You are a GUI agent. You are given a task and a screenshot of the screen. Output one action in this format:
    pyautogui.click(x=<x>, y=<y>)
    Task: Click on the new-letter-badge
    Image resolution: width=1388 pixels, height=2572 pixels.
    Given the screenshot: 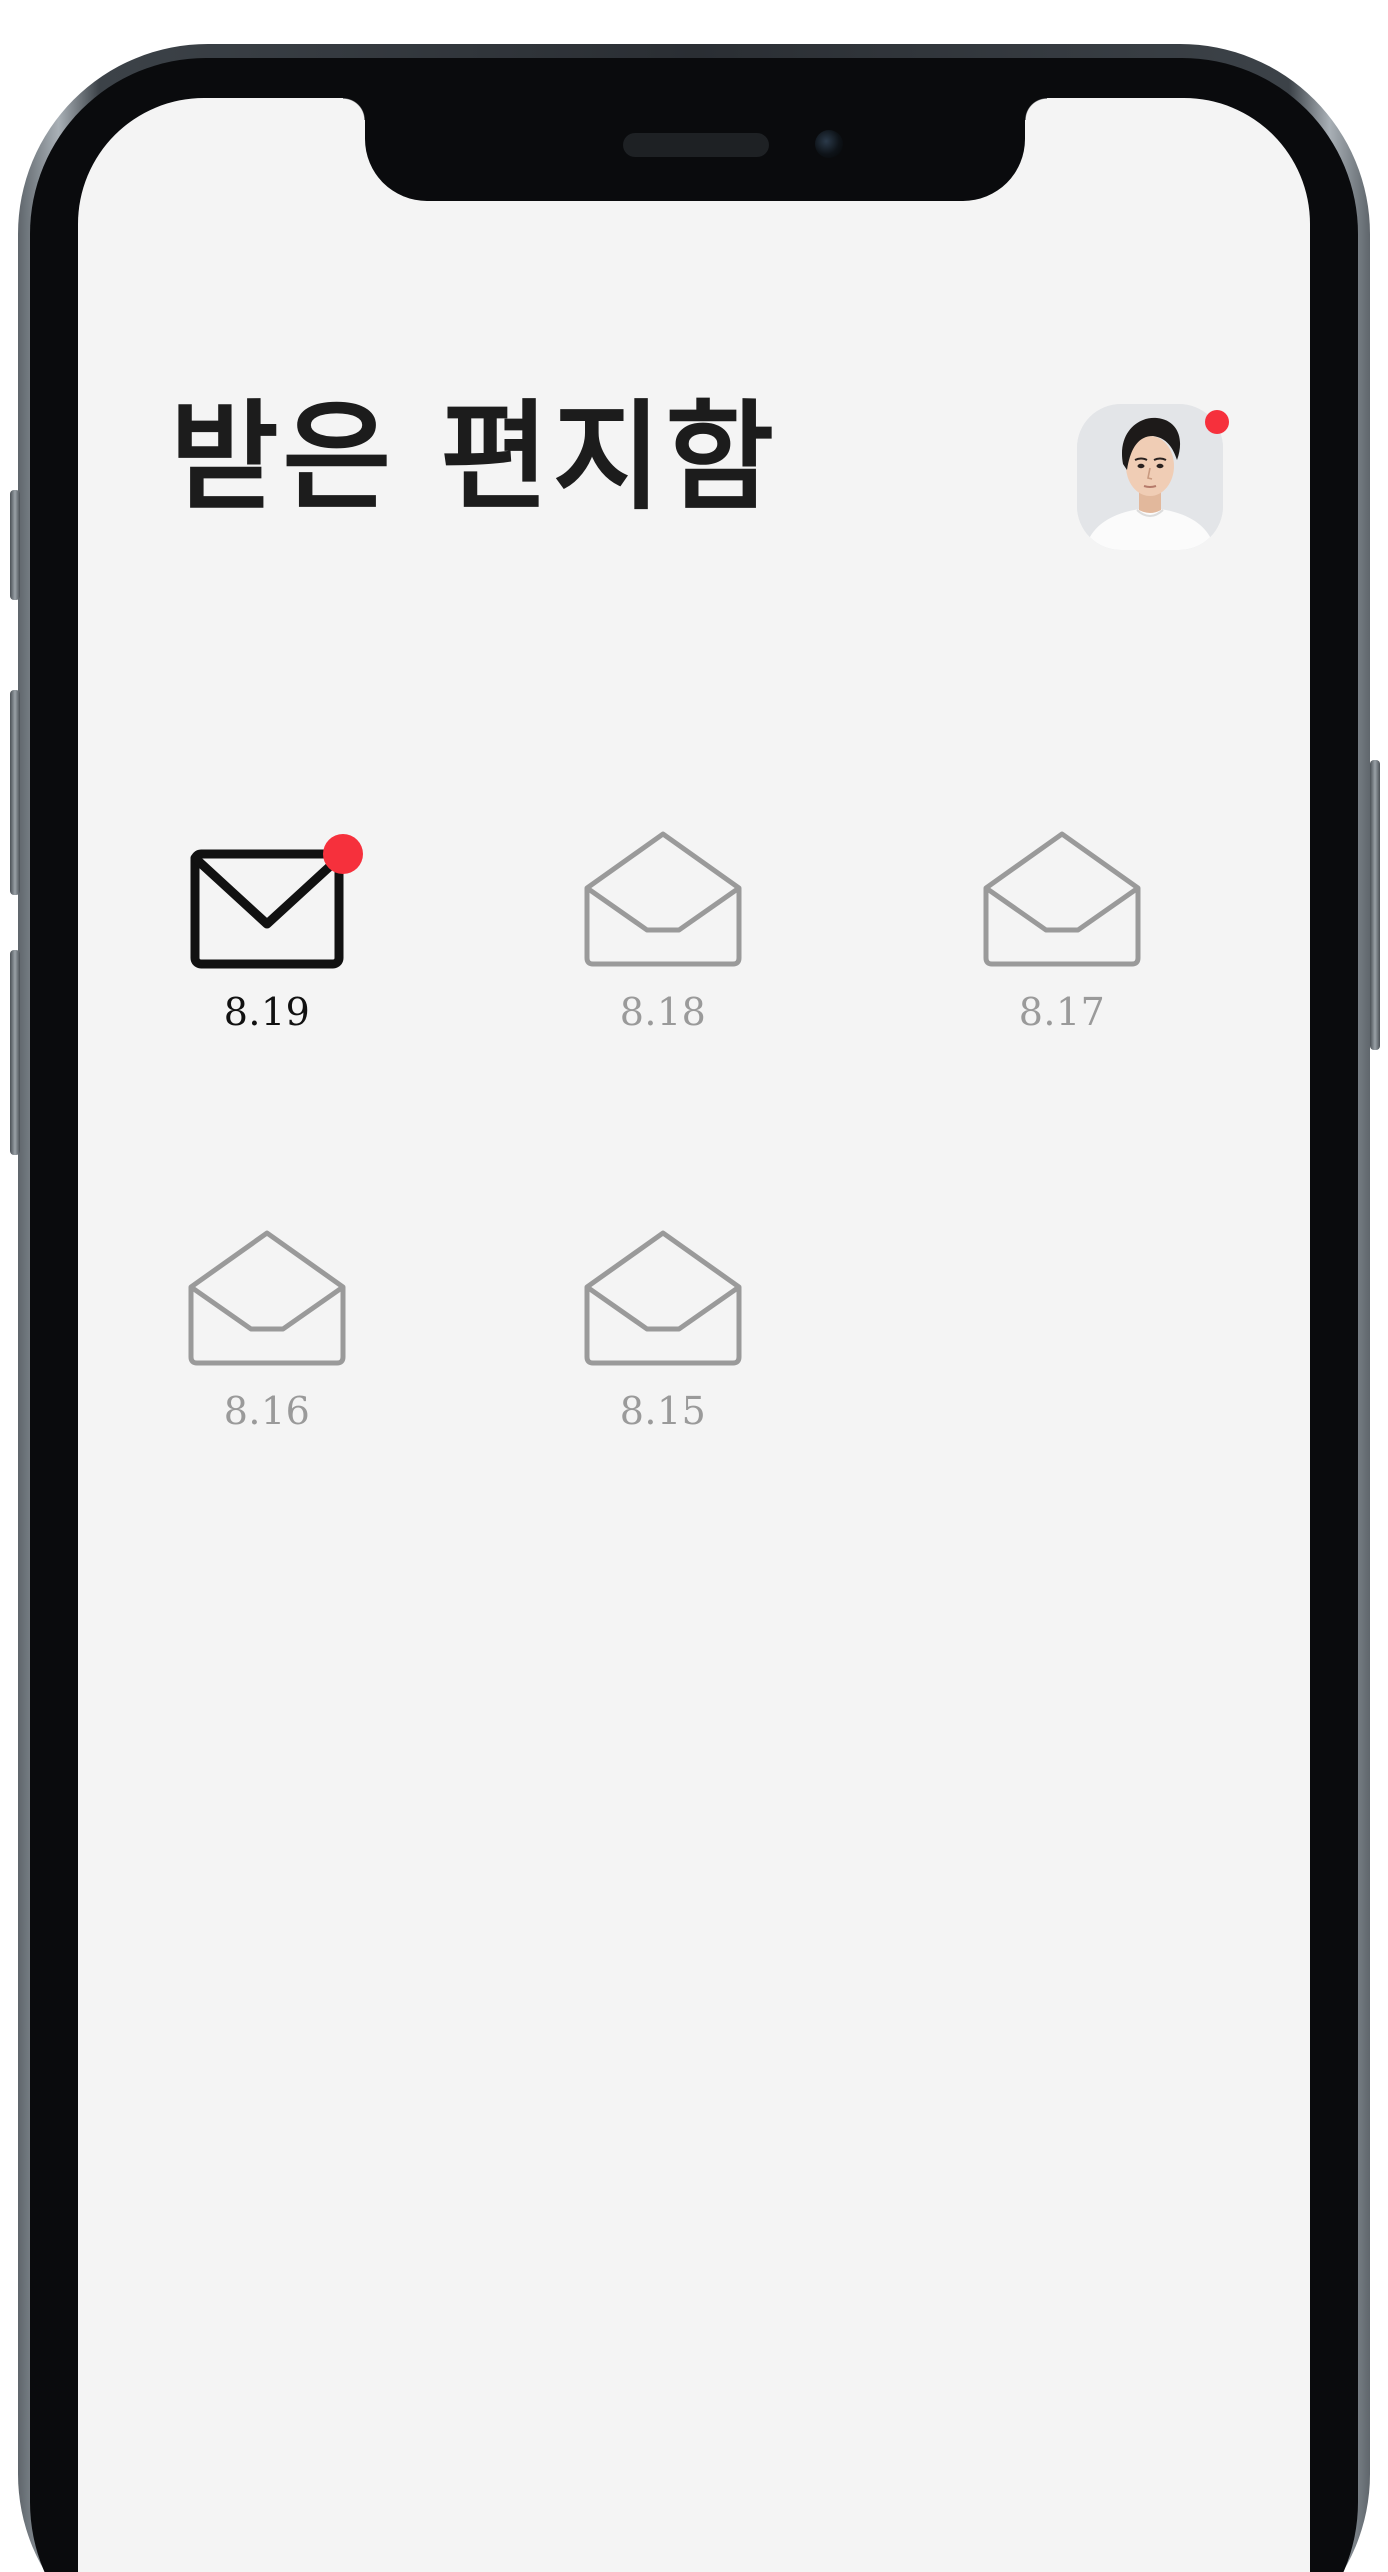 What is the action you would take?
    pyautogui.click(x=343, y=854)
    